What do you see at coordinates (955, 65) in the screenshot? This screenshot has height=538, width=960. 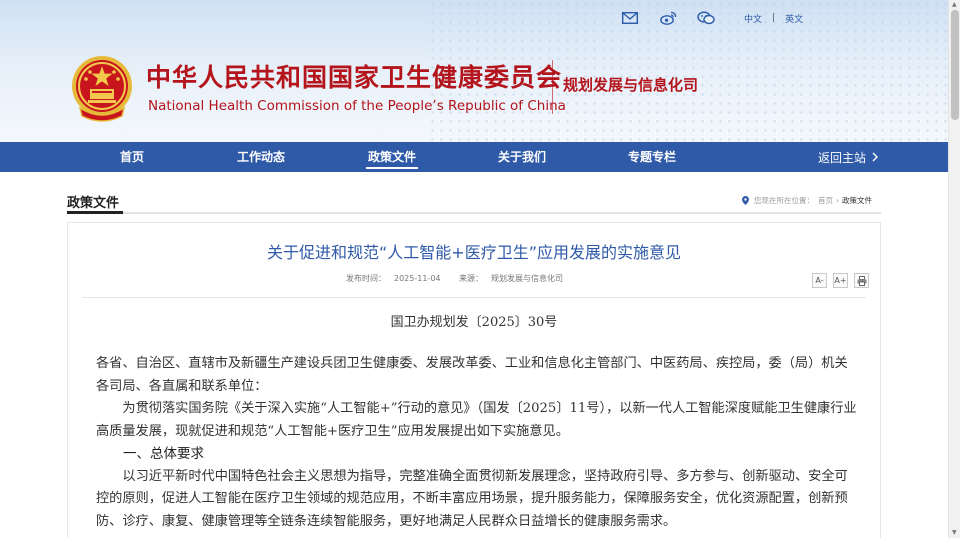 I see `scrollbar-thumb` at bounding box center [955, 65].